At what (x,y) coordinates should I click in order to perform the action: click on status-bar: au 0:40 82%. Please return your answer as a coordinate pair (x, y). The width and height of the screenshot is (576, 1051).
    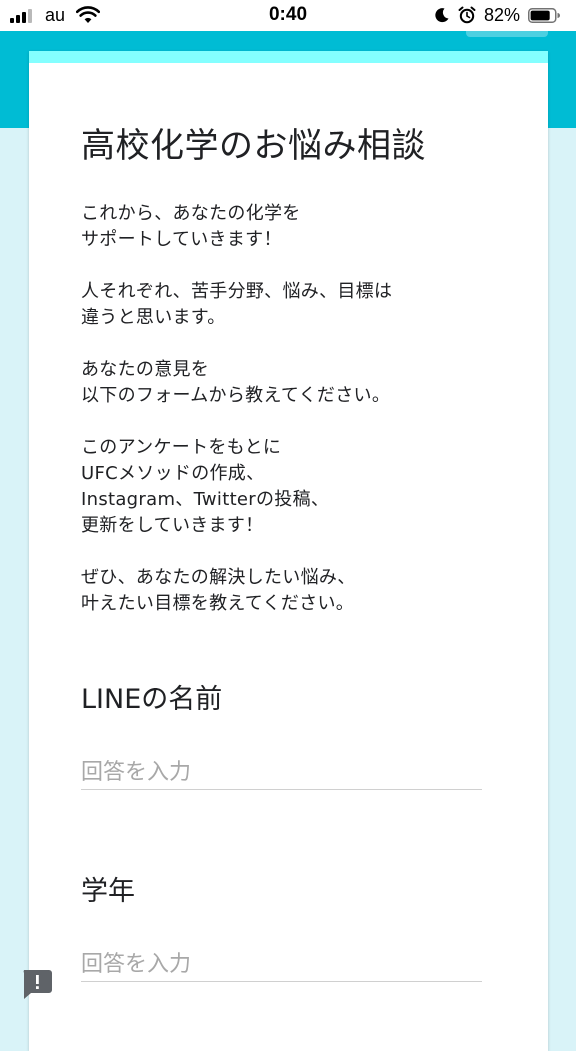
    Looking at the image, I should click on (288, 15).